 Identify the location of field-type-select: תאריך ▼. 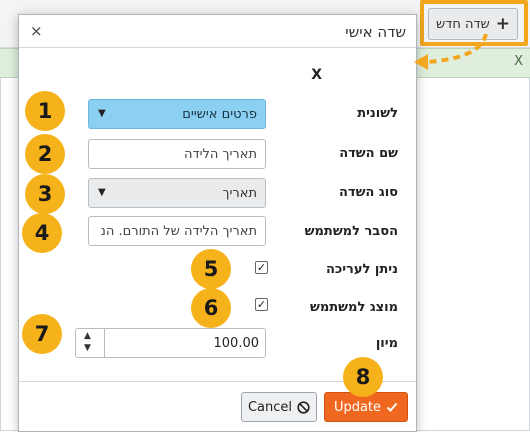
(177, 193).